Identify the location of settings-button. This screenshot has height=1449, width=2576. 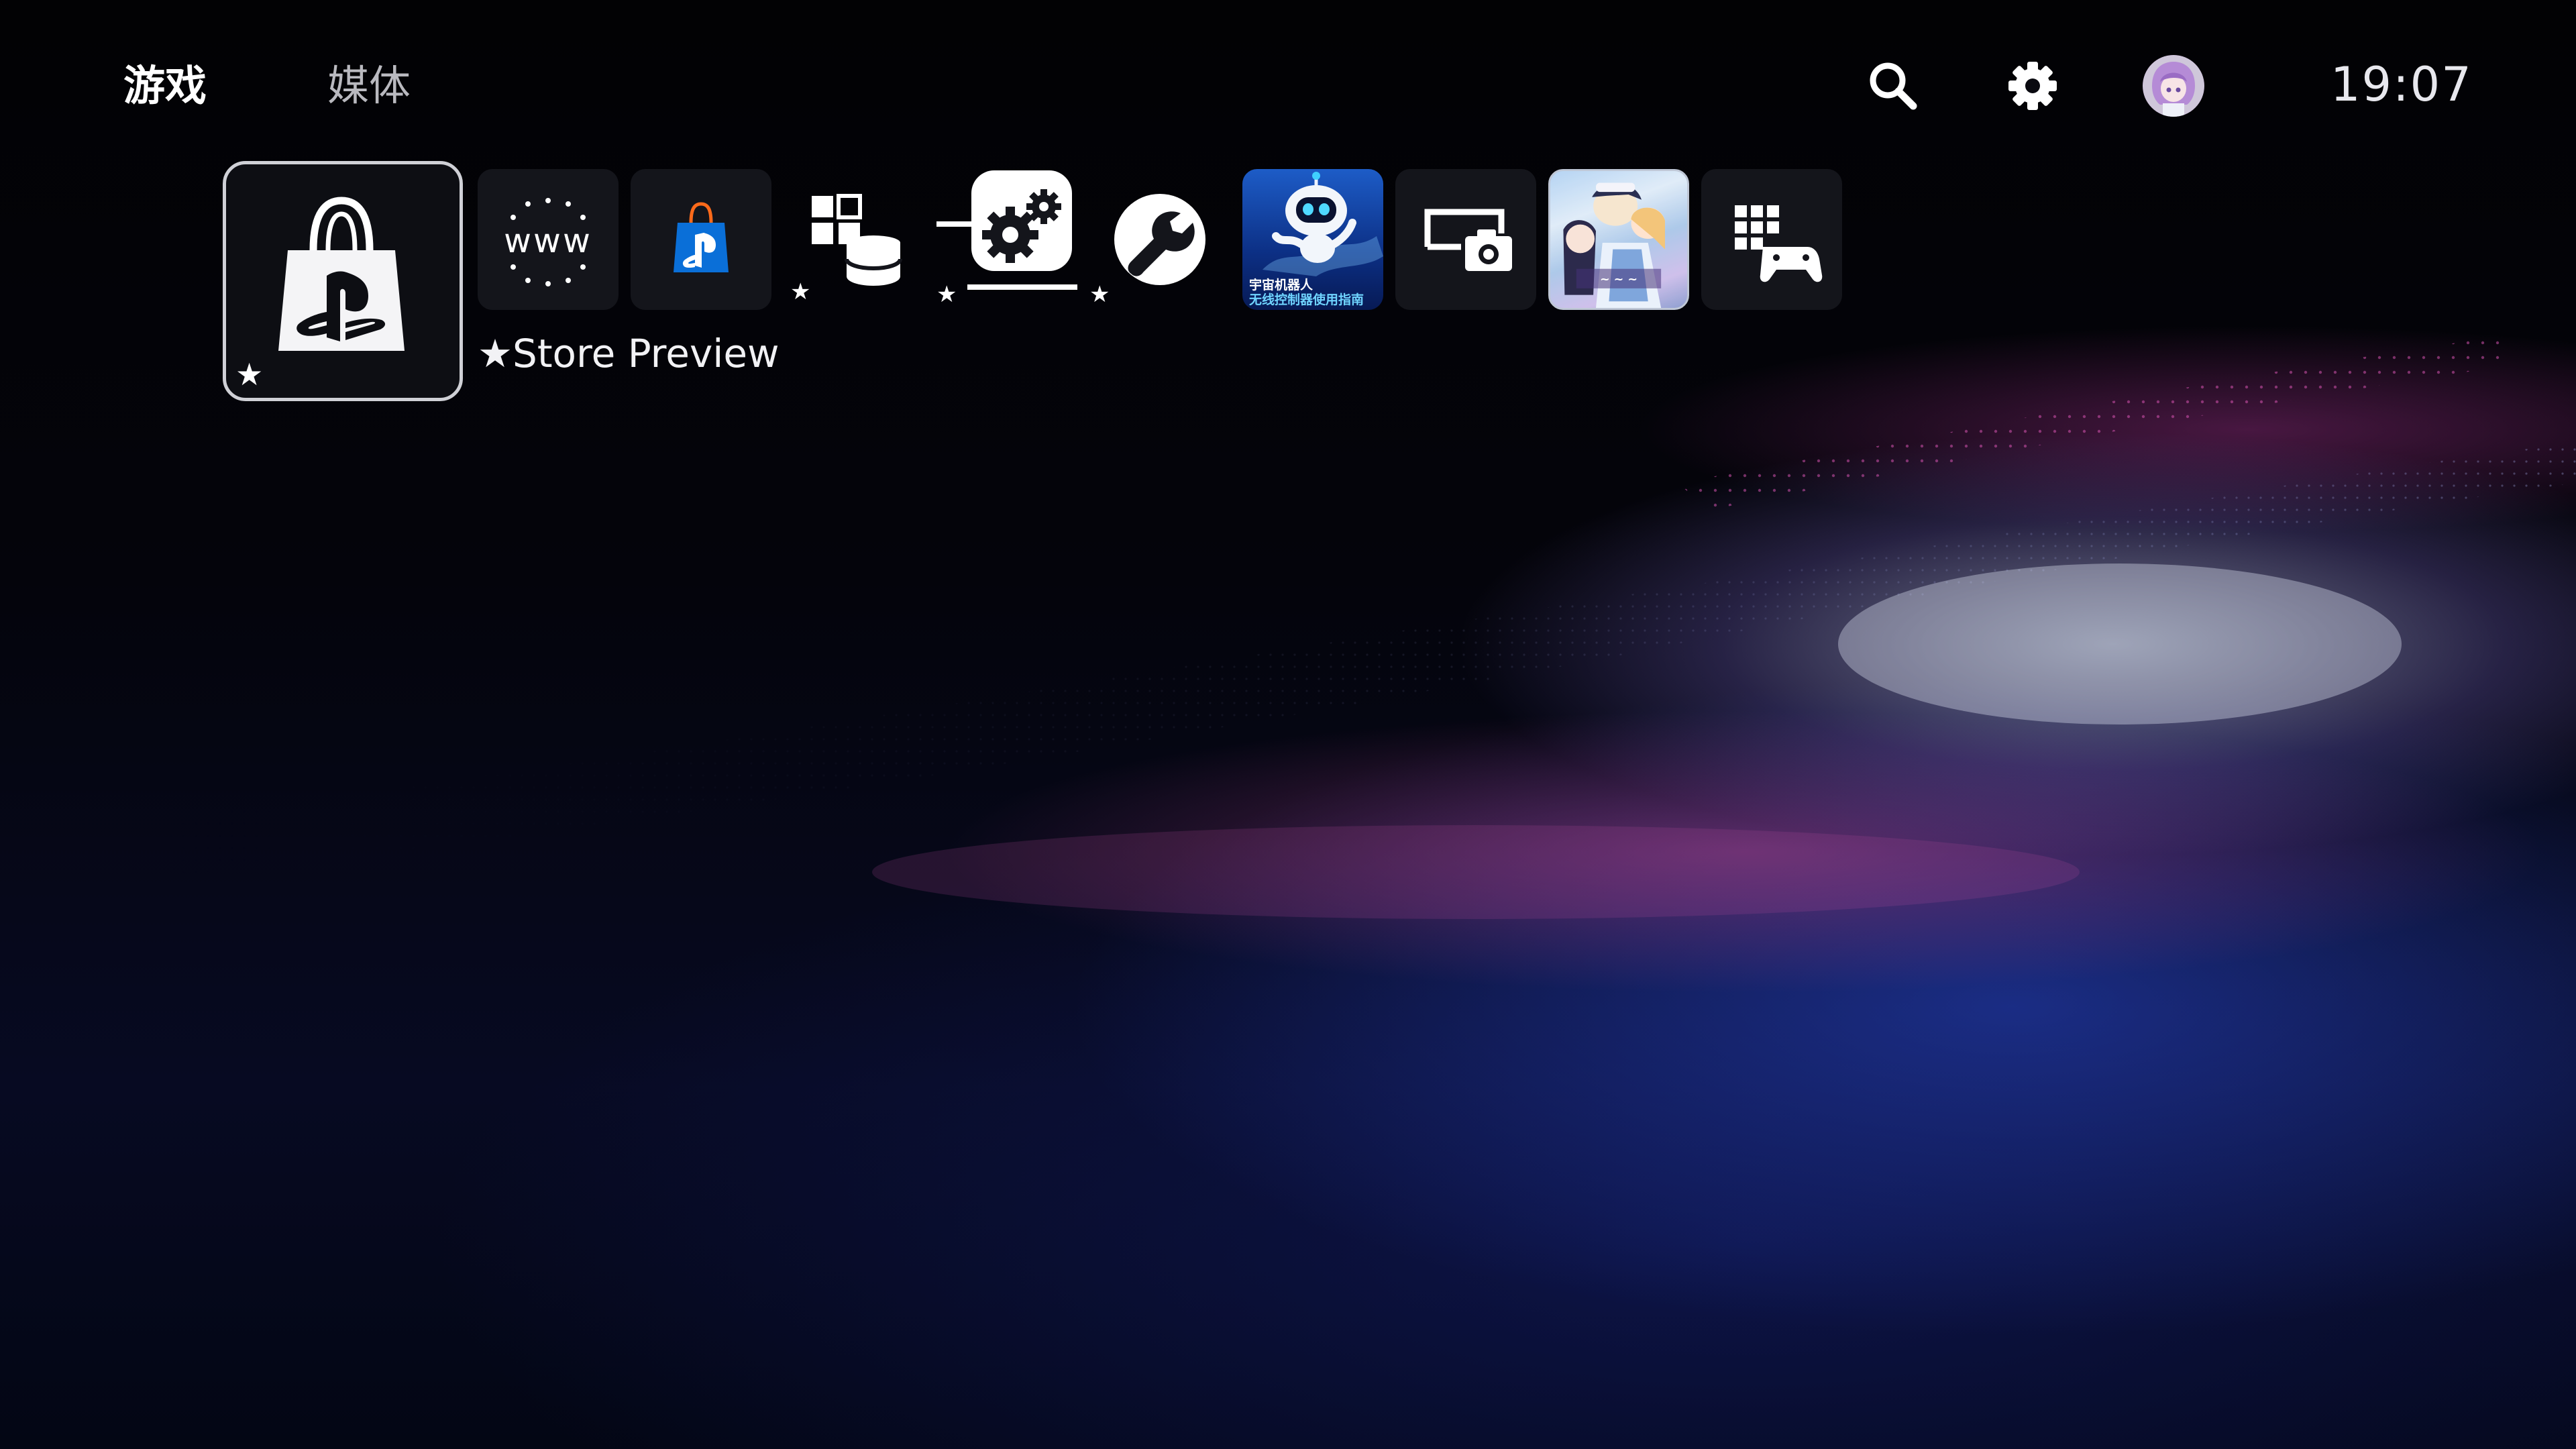
(2032, 86).